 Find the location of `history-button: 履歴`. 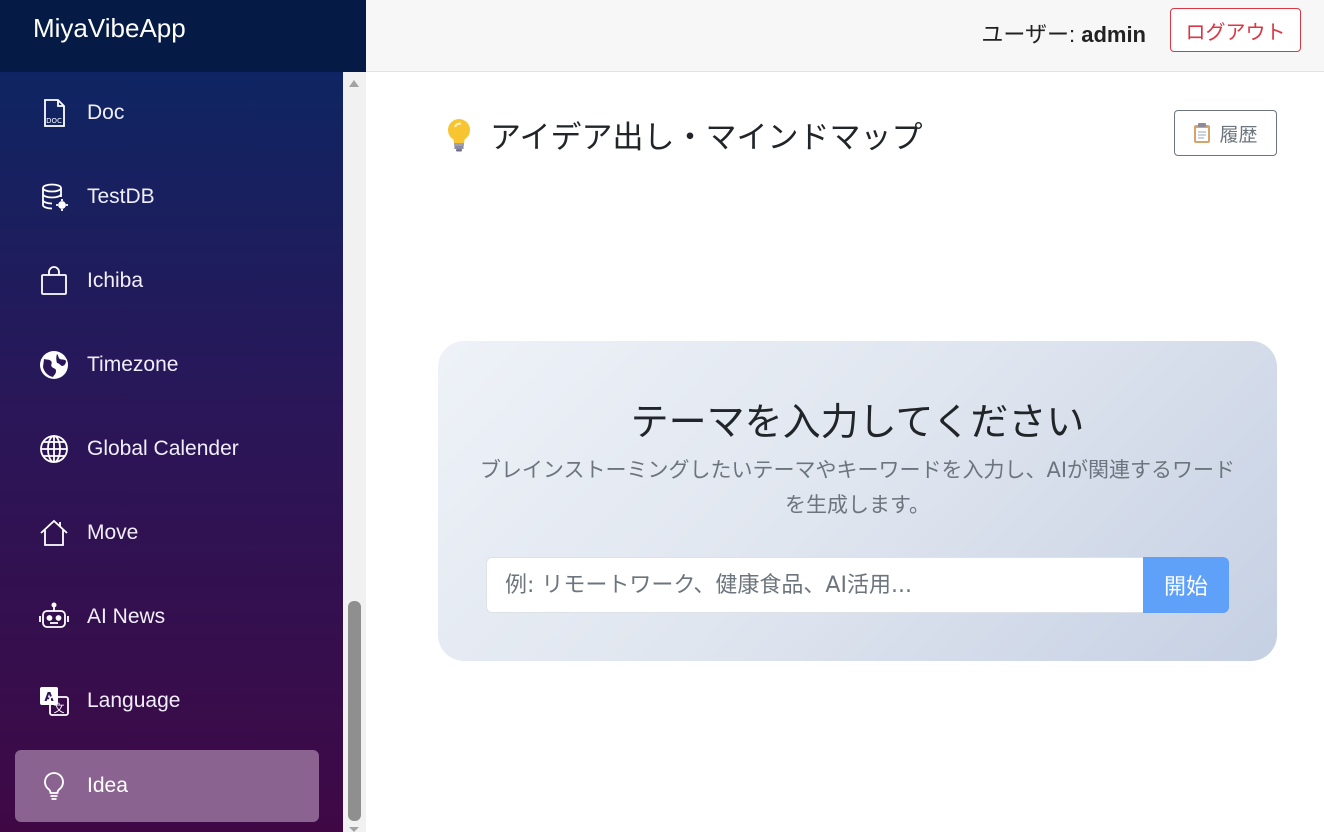

history-button: 履歴 is located at coordinates (1225, 133).